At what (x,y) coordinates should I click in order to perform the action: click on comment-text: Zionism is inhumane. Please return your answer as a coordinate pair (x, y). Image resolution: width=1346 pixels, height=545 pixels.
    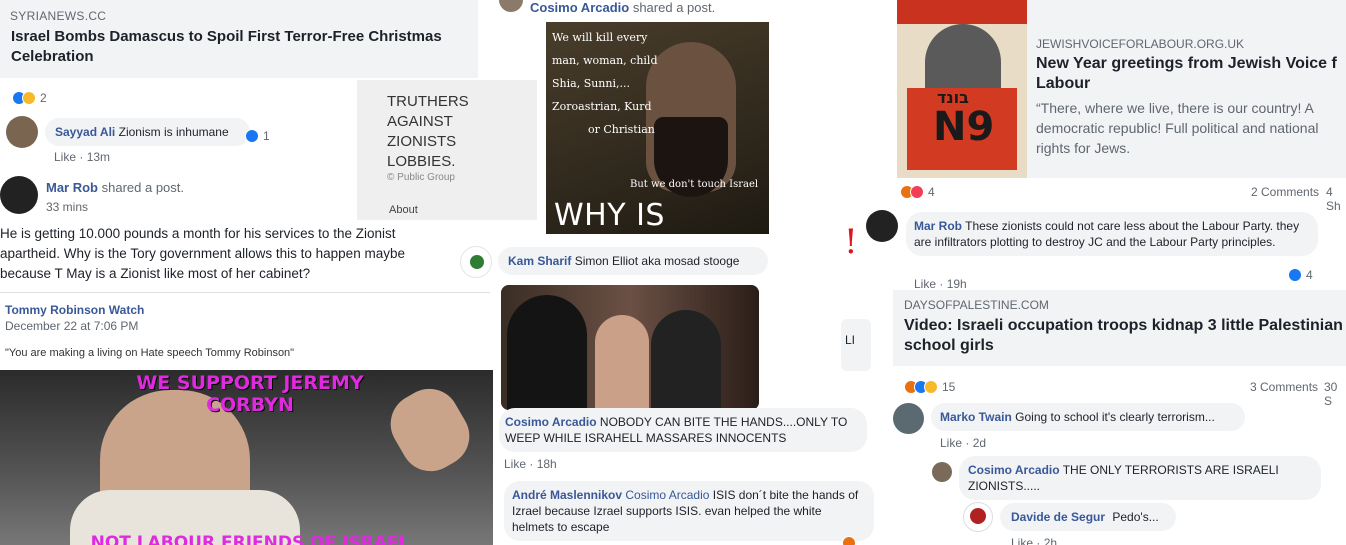
    Looking at the image, I should click on (173, 132).